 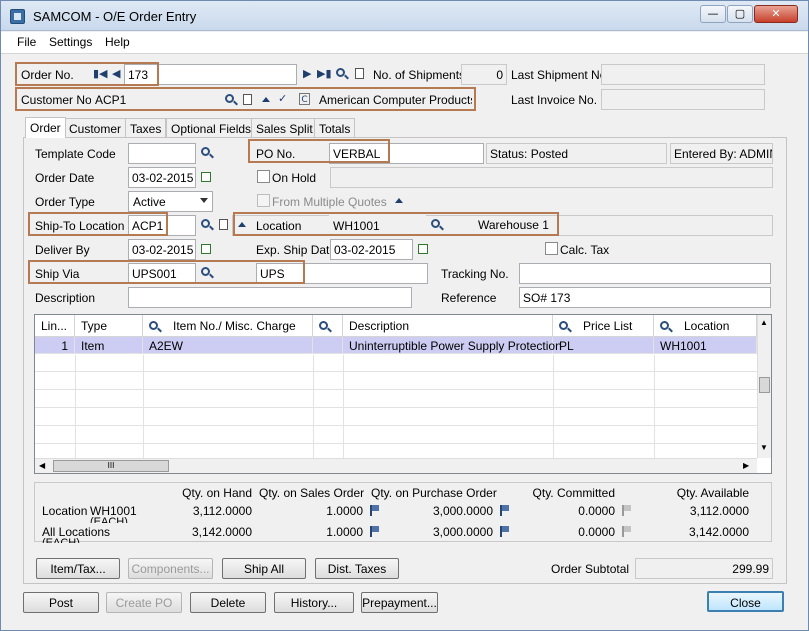 What do you see at coordinates (448, 326) in the screenshot?
I see `col-description: Description` at bounding box center [448, 326].